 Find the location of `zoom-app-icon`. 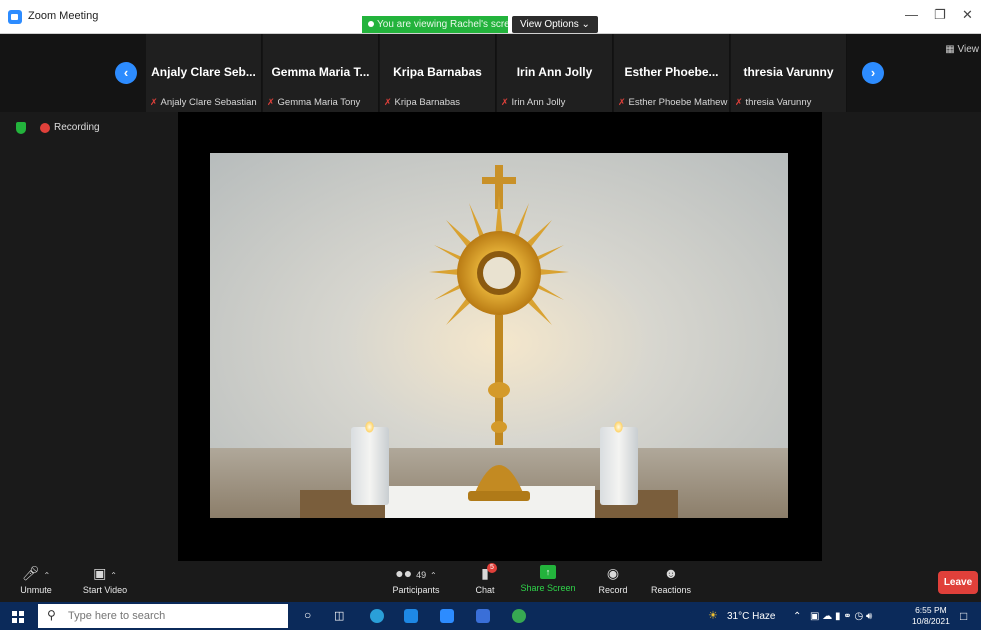

zoom-app-icon is located at coordinates (15, 17).